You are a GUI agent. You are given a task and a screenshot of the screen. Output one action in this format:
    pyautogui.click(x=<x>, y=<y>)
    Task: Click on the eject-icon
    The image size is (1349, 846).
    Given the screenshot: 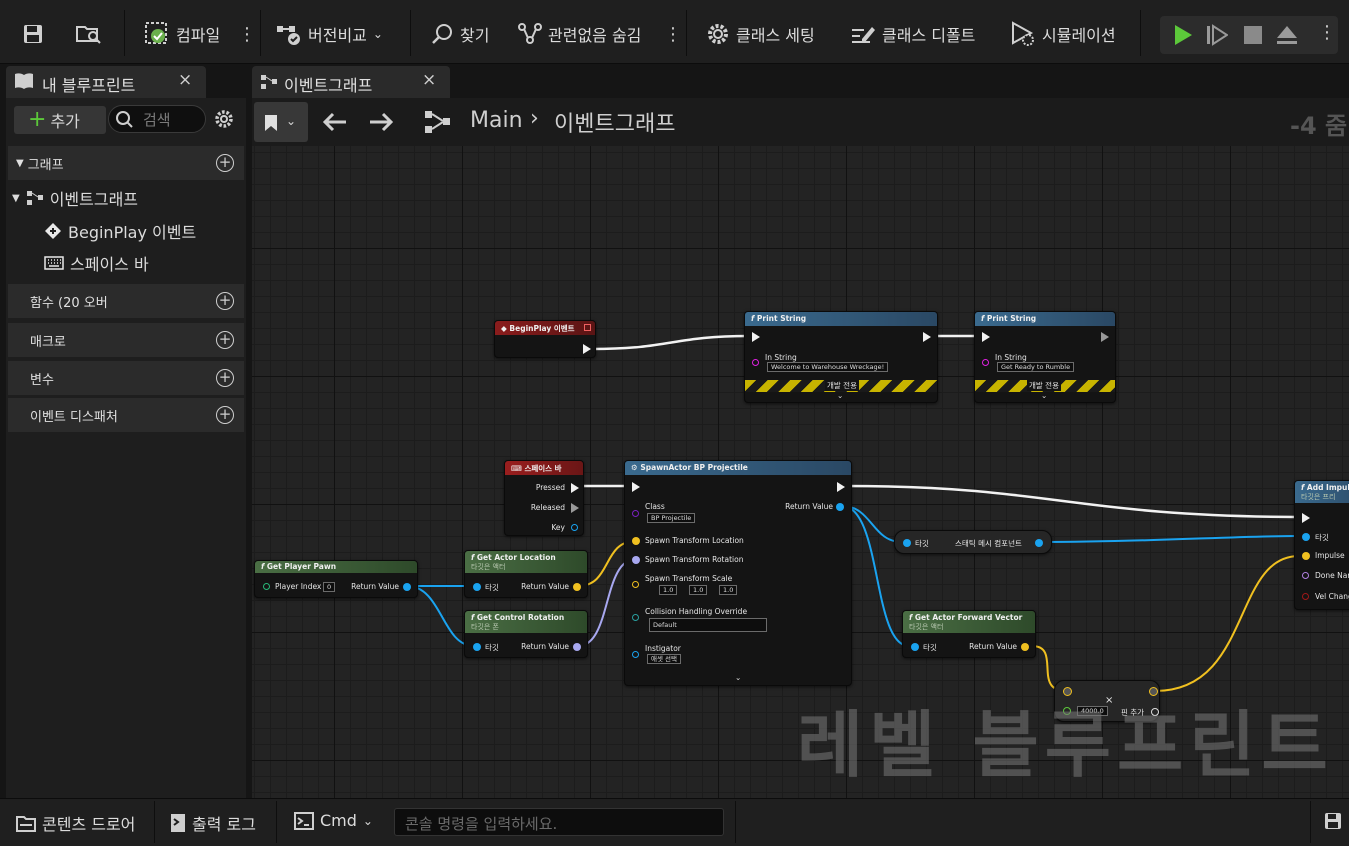 What is the action you would take?
    pyautogui.click(x=1287, y=35)
    